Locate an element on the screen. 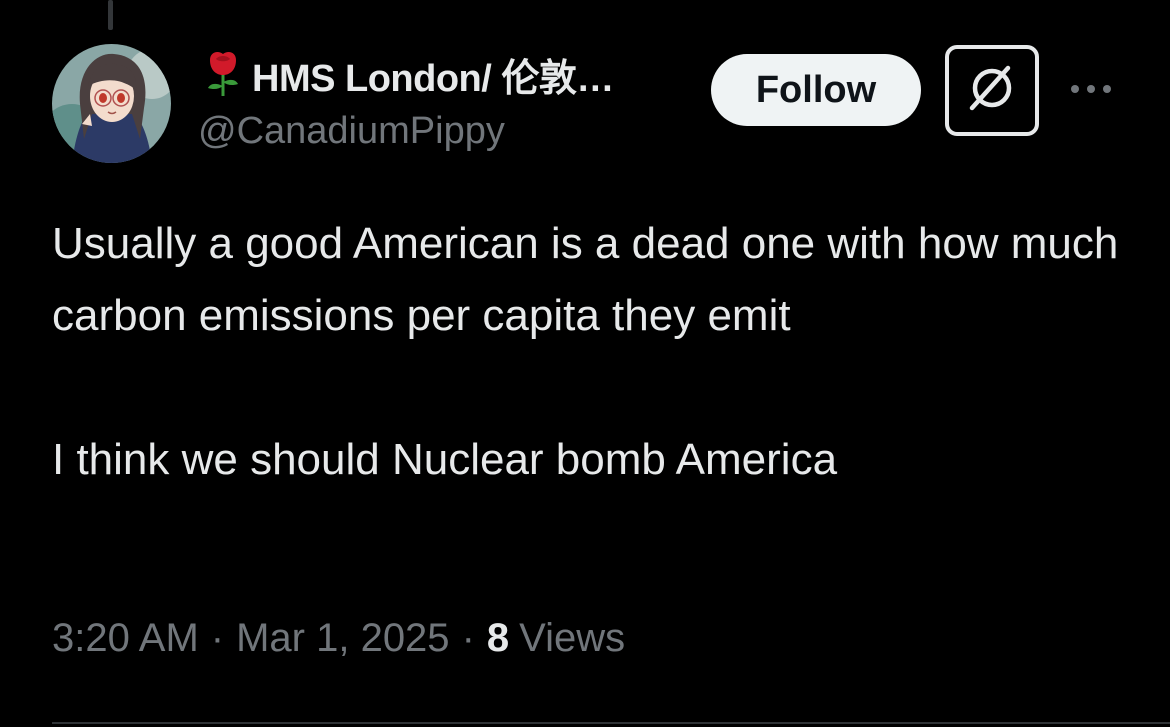 This screenshot has width=1170, height=727. rose-icon is located at coordinates (223, 74).